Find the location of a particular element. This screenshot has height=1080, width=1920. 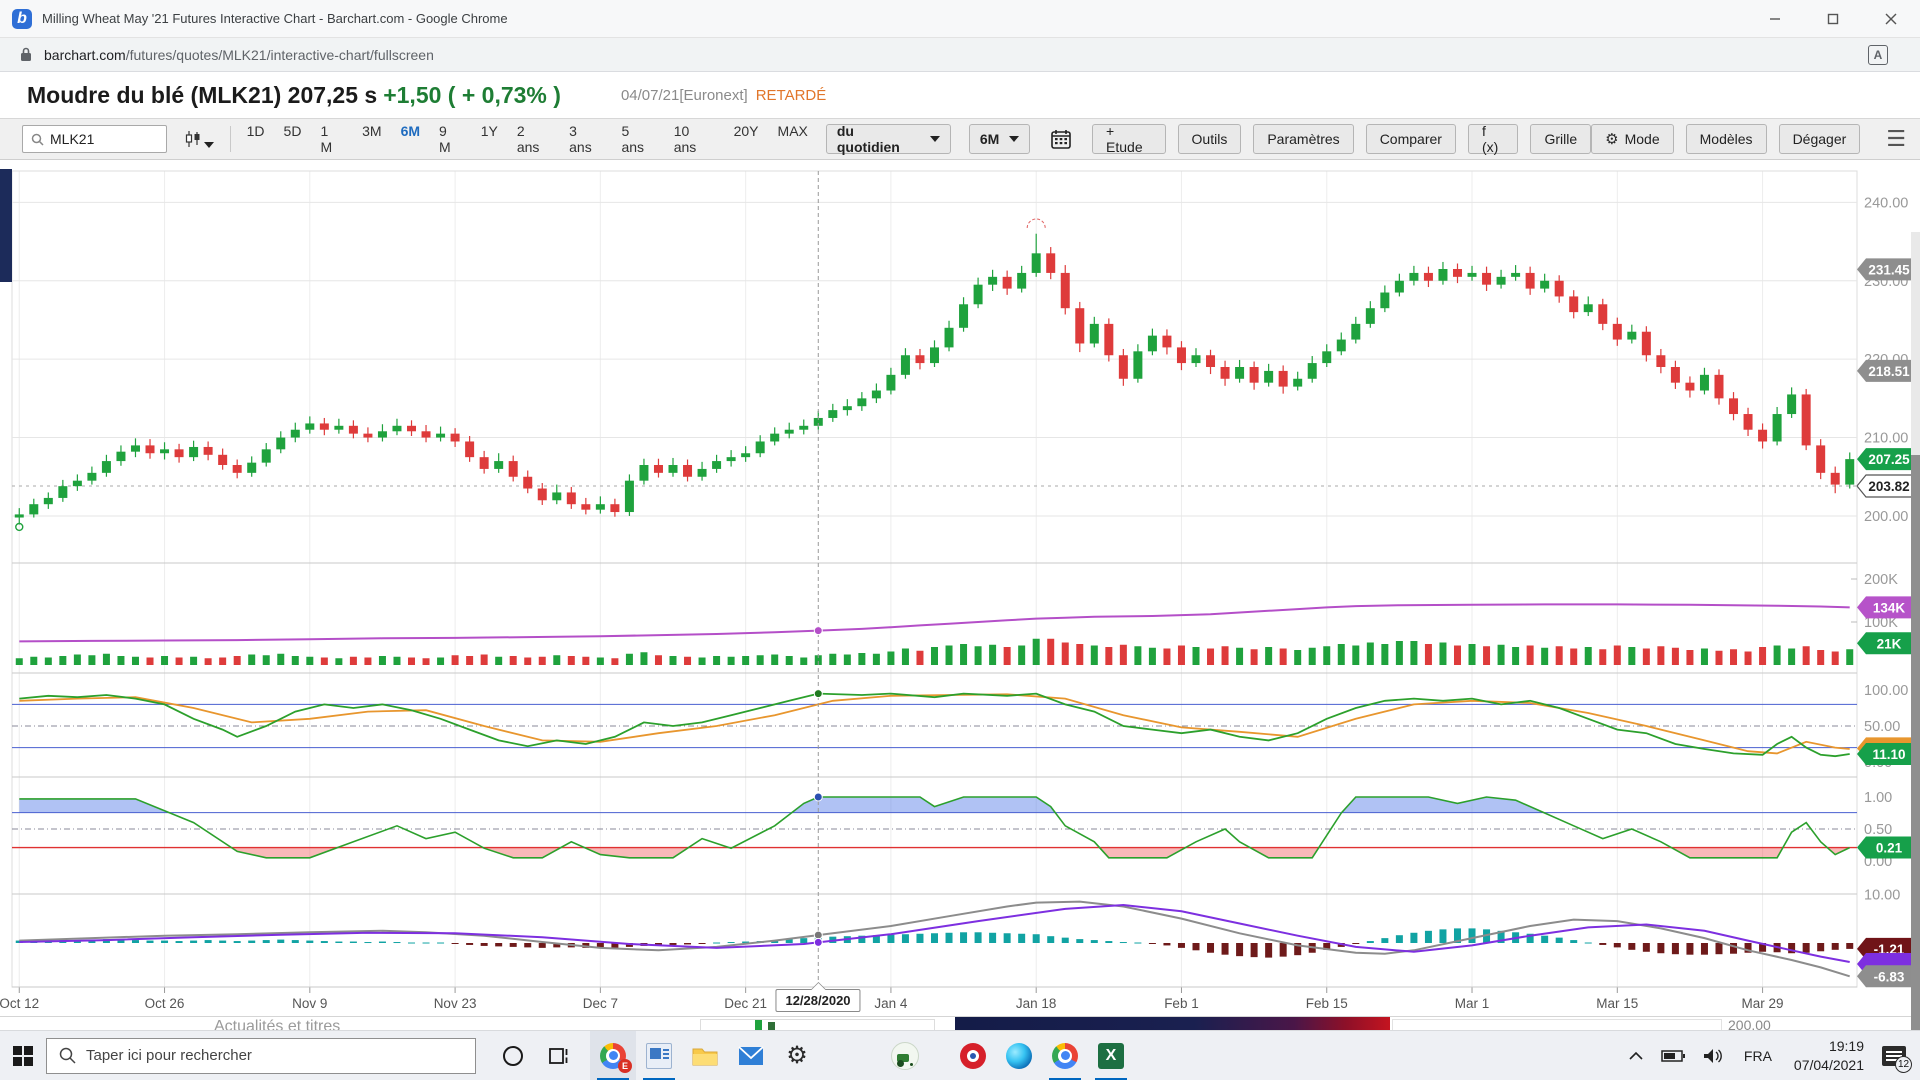

svg-text: Mar 15 is located at coordinates (1617, 1003).